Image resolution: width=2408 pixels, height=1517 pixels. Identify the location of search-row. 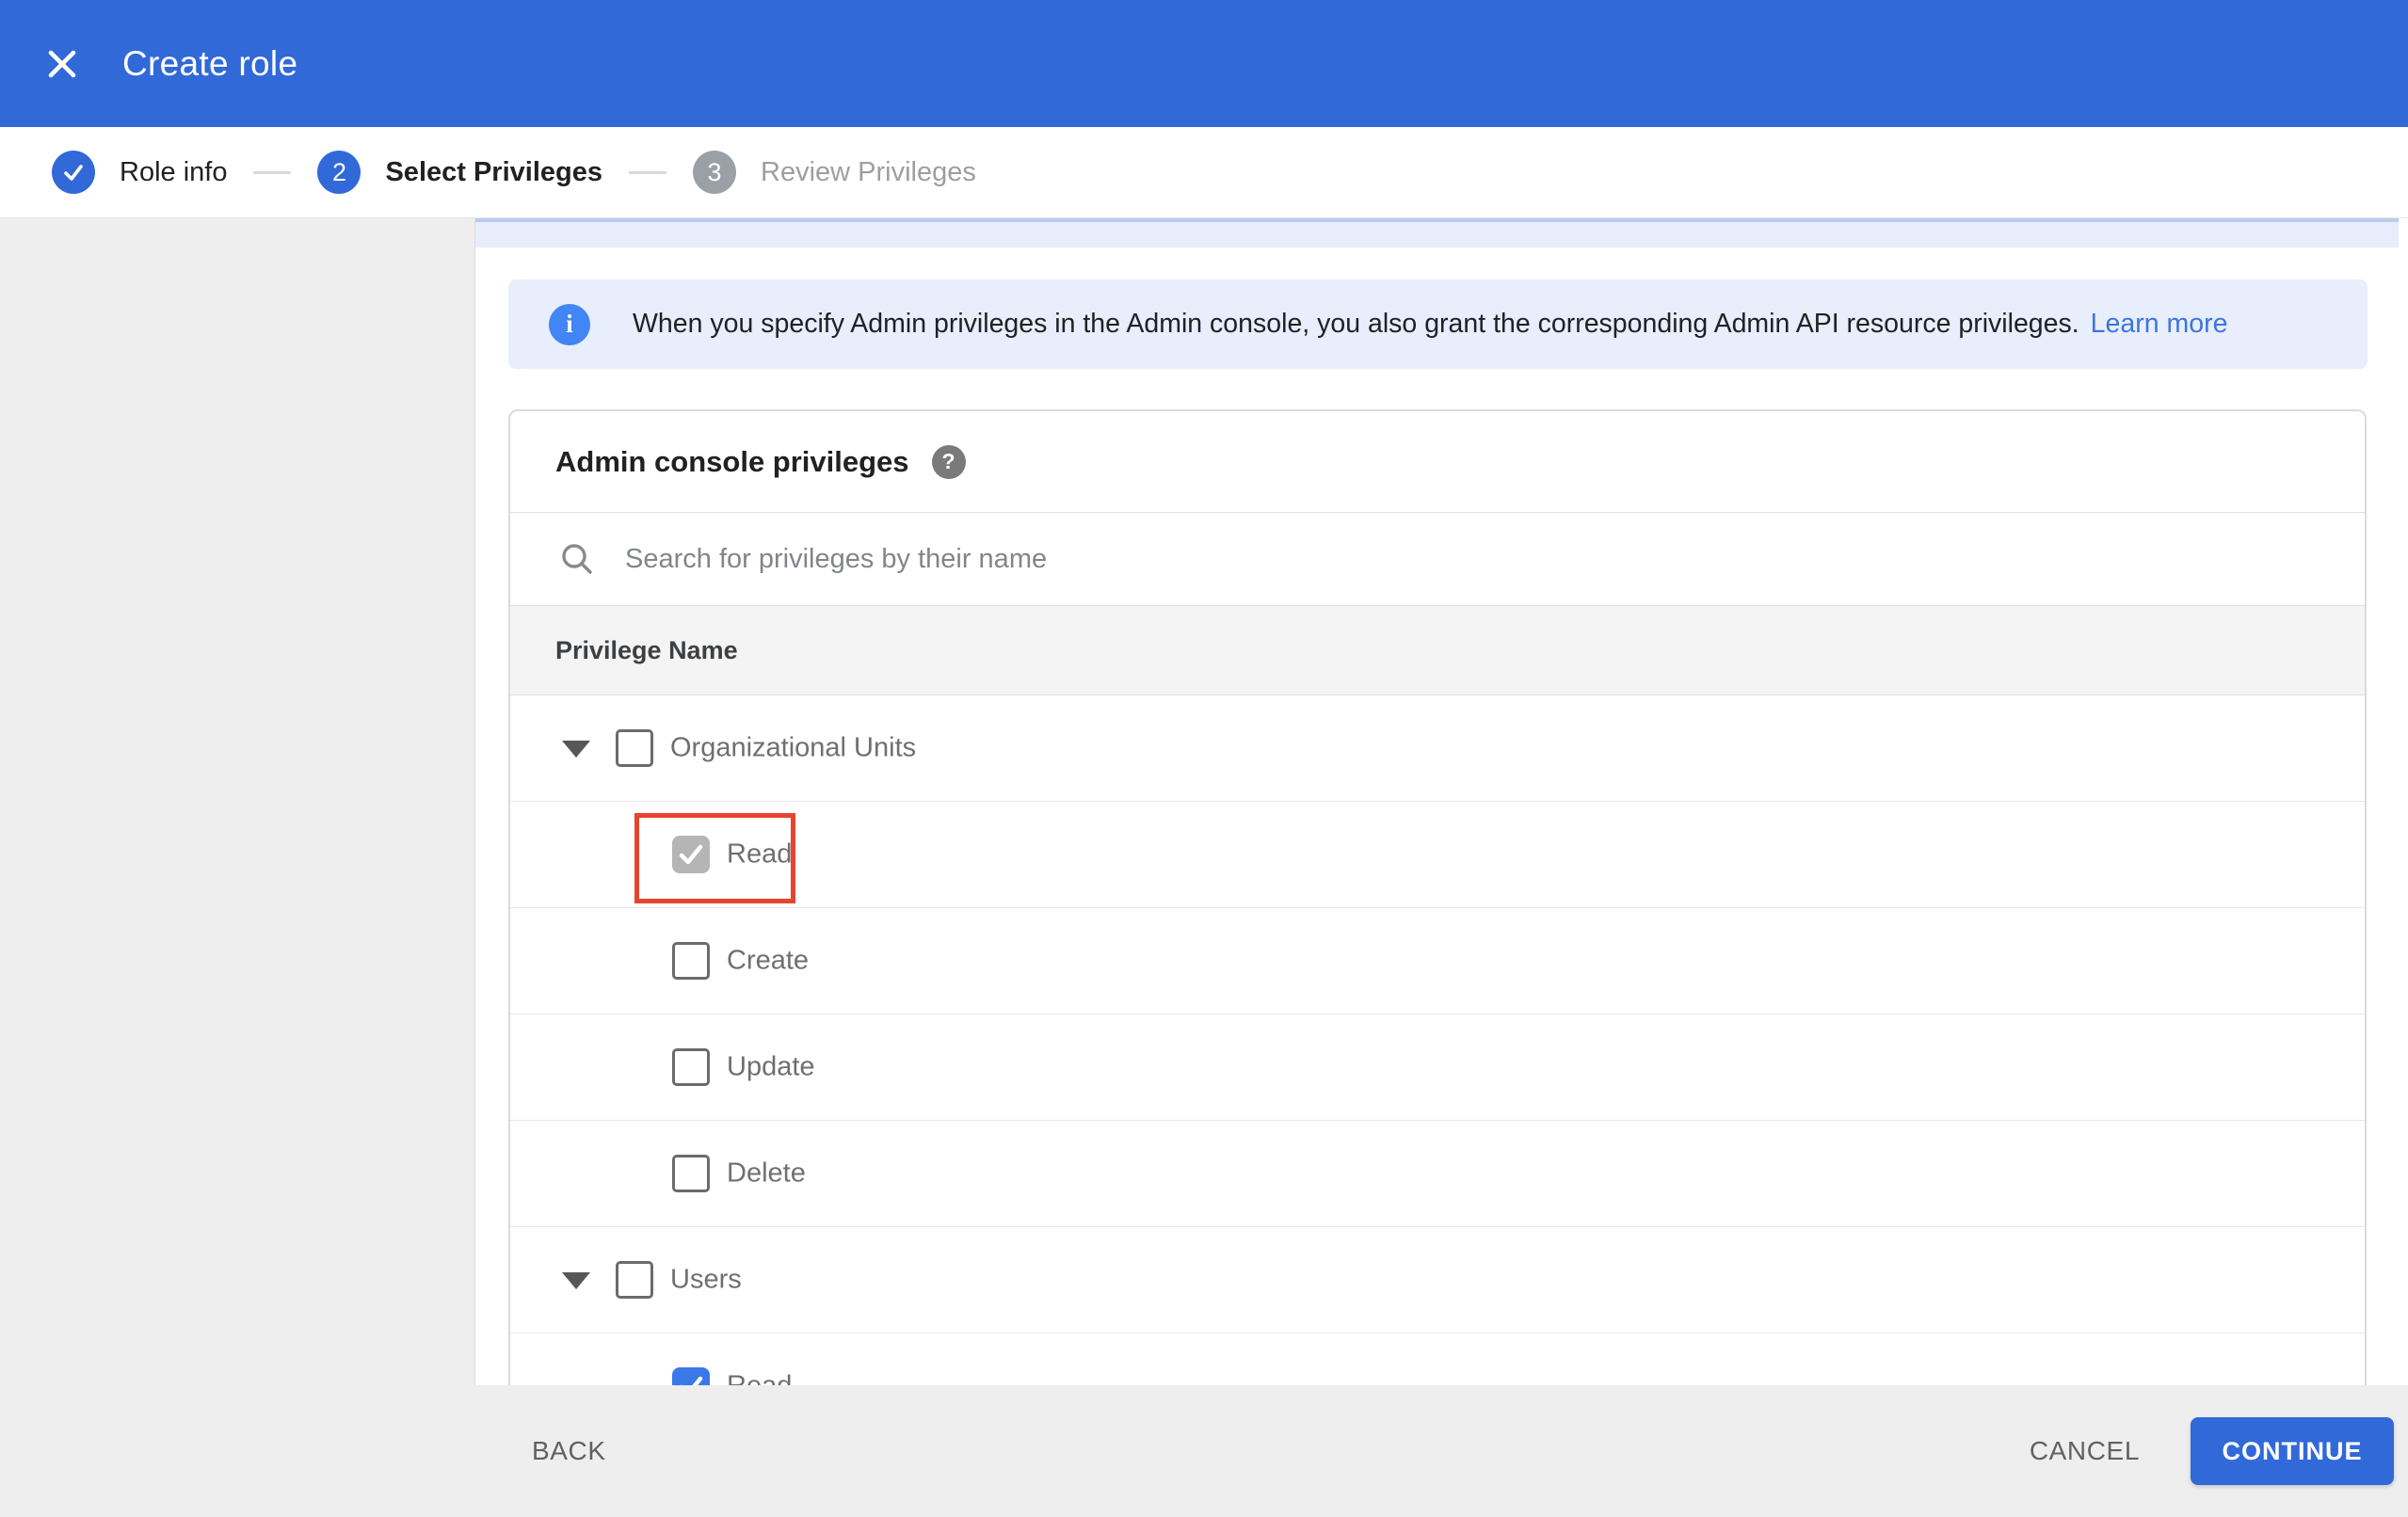
(1437, 559).